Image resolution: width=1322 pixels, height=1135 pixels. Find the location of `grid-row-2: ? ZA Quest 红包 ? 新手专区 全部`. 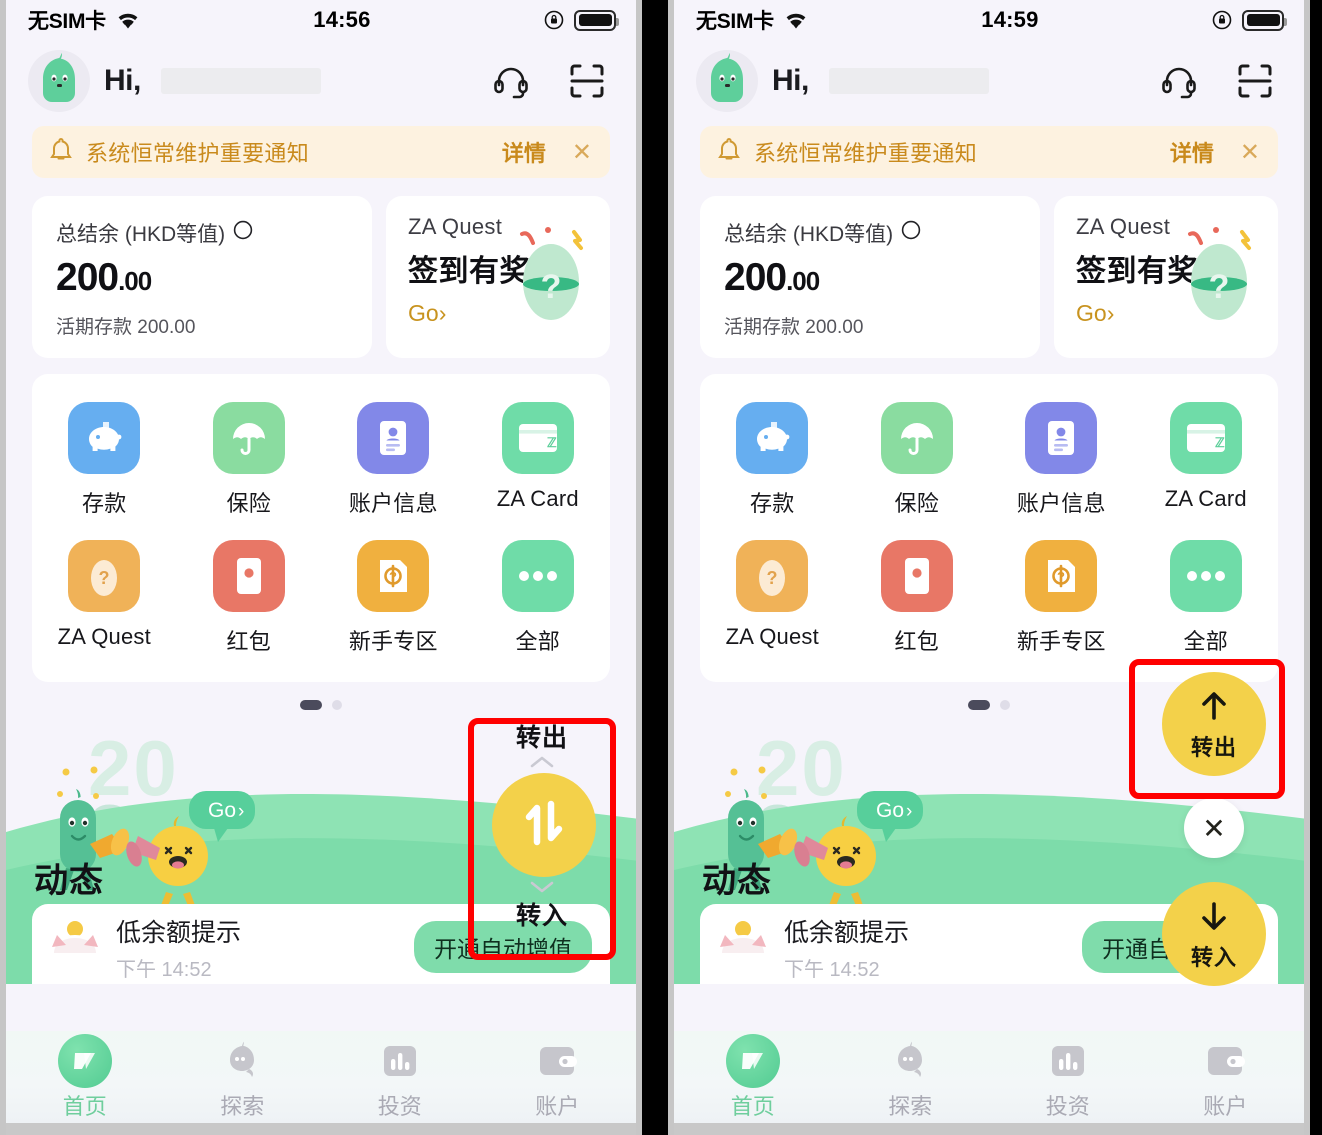

grid-row-2: ? ZA Quest 红包 ? 新手专区 全部 is located at coordinates (989, 598).